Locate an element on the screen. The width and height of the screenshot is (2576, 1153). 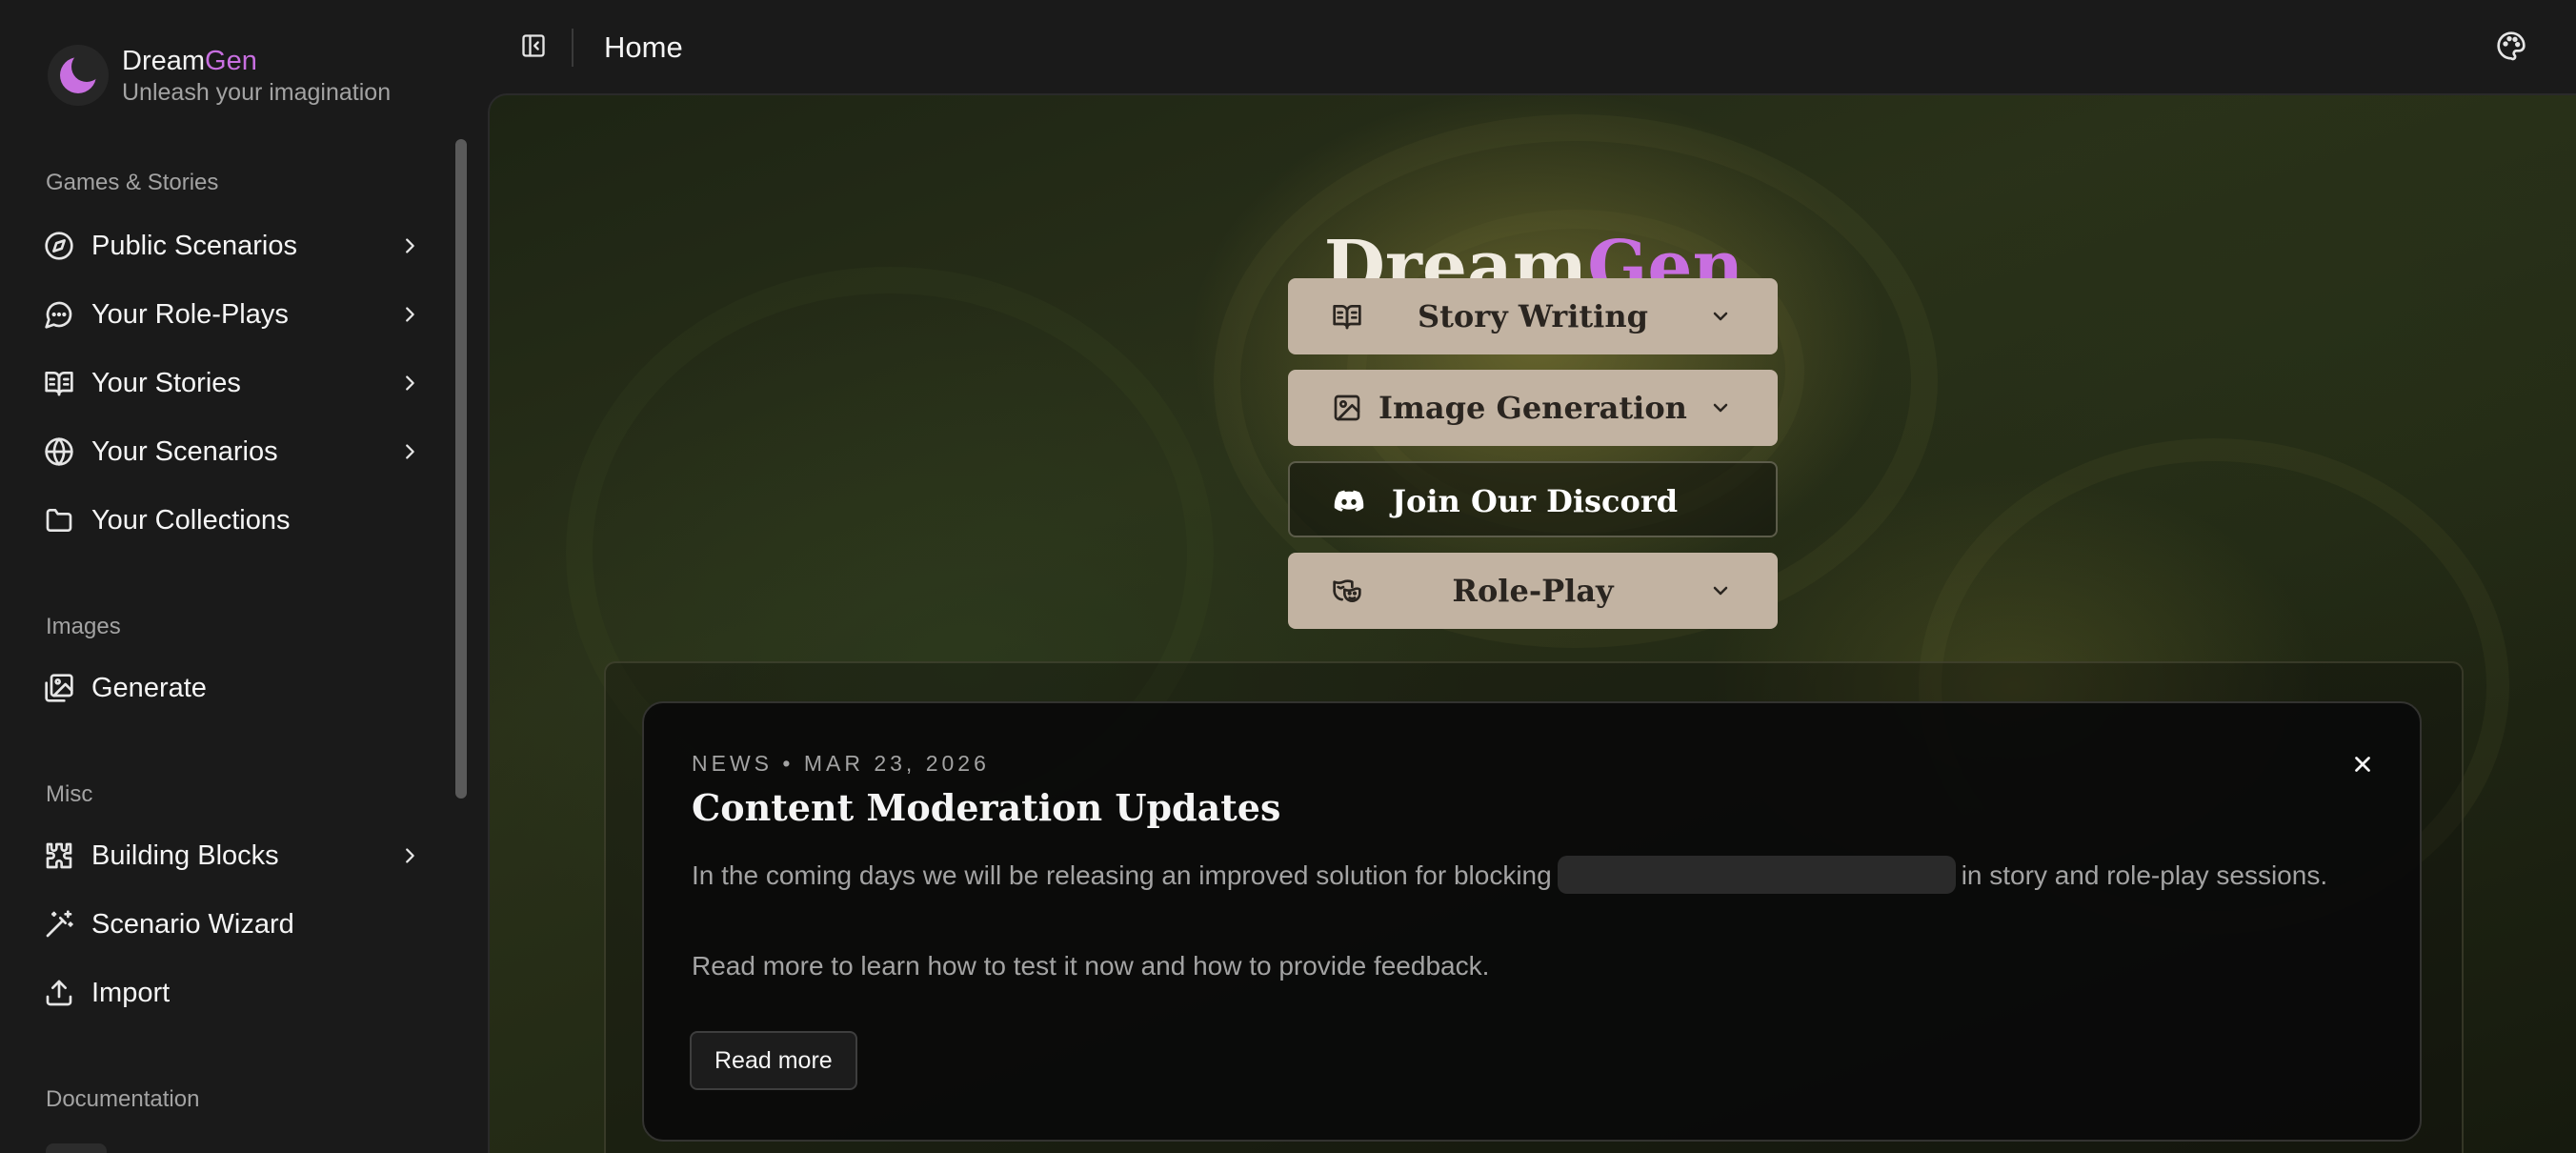
sidebar-item-your-role-plays: Your Role-Plays is located at coordinates (236, 314).